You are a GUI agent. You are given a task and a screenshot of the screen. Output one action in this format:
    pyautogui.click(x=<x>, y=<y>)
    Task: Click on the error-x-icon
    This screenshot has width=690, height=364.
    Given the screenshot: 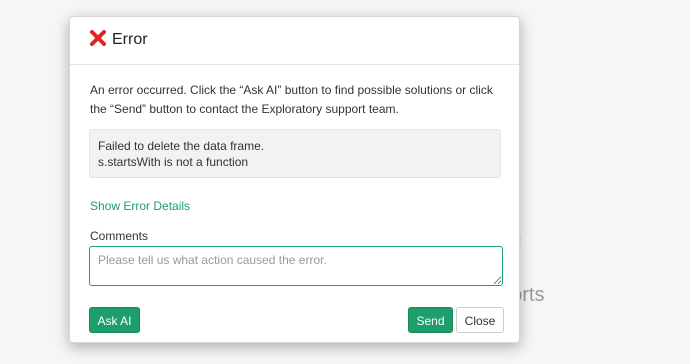 What is the action you would take?
    pyautogui.click(x=98, y=38)
    